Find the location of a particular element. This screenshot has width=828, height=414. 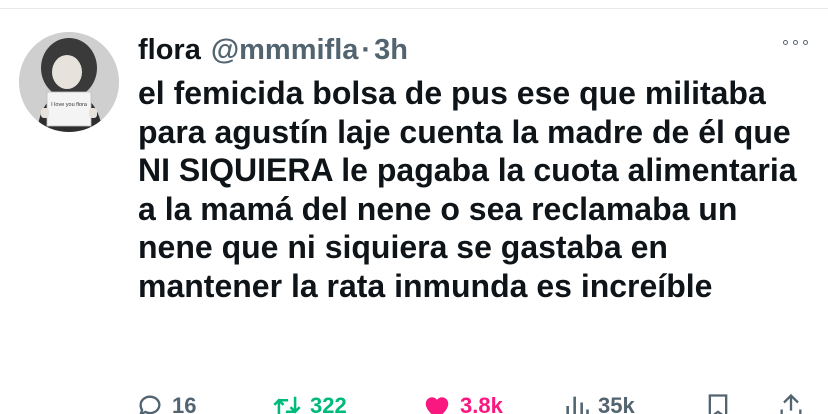

bookmark-icon is located at coordinates (718, 404).